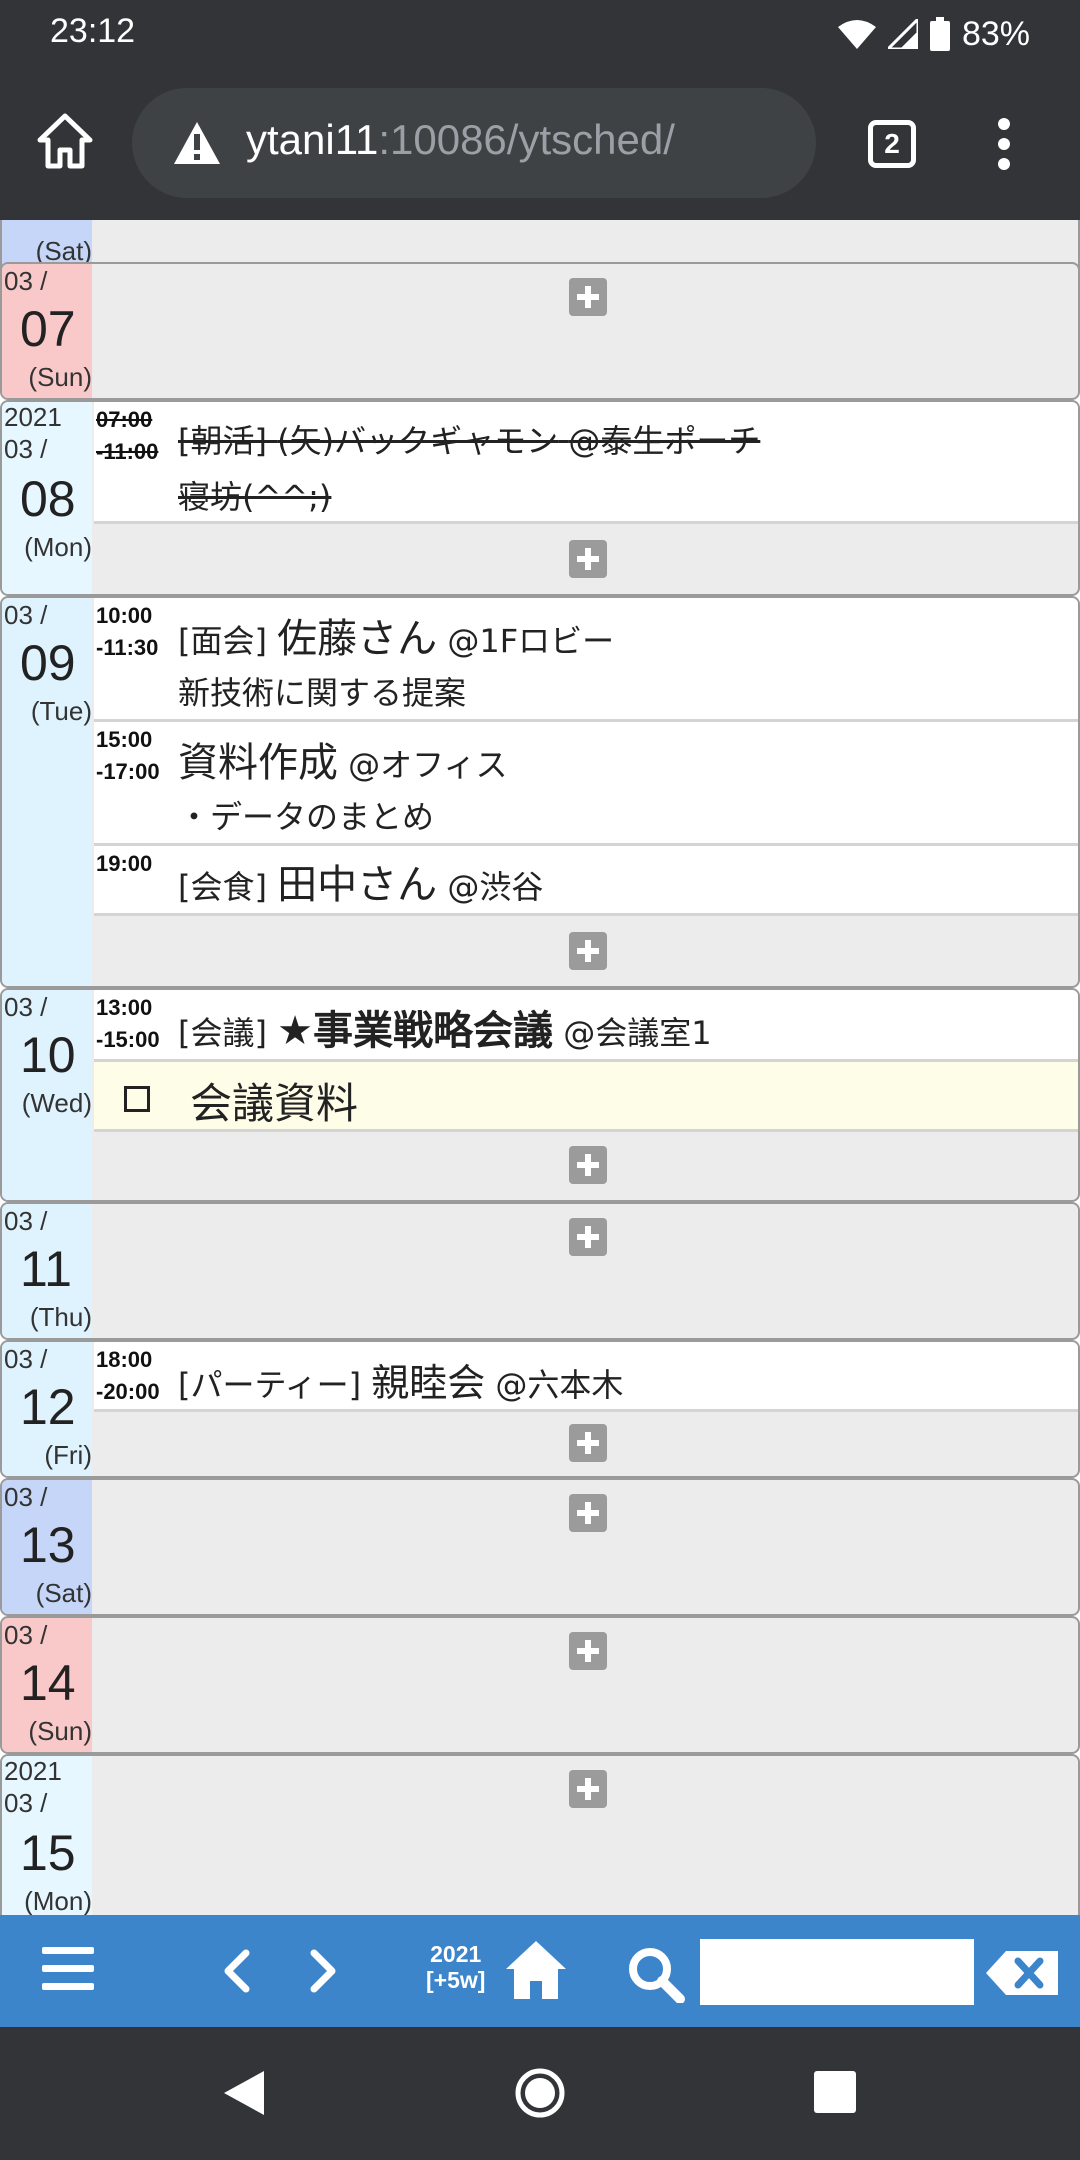 This screenshot has height=2160, width=1080. Describe the element at coordinates (357, 639) in the screenshot. I see `event-title: 佐藤さん` at that location.